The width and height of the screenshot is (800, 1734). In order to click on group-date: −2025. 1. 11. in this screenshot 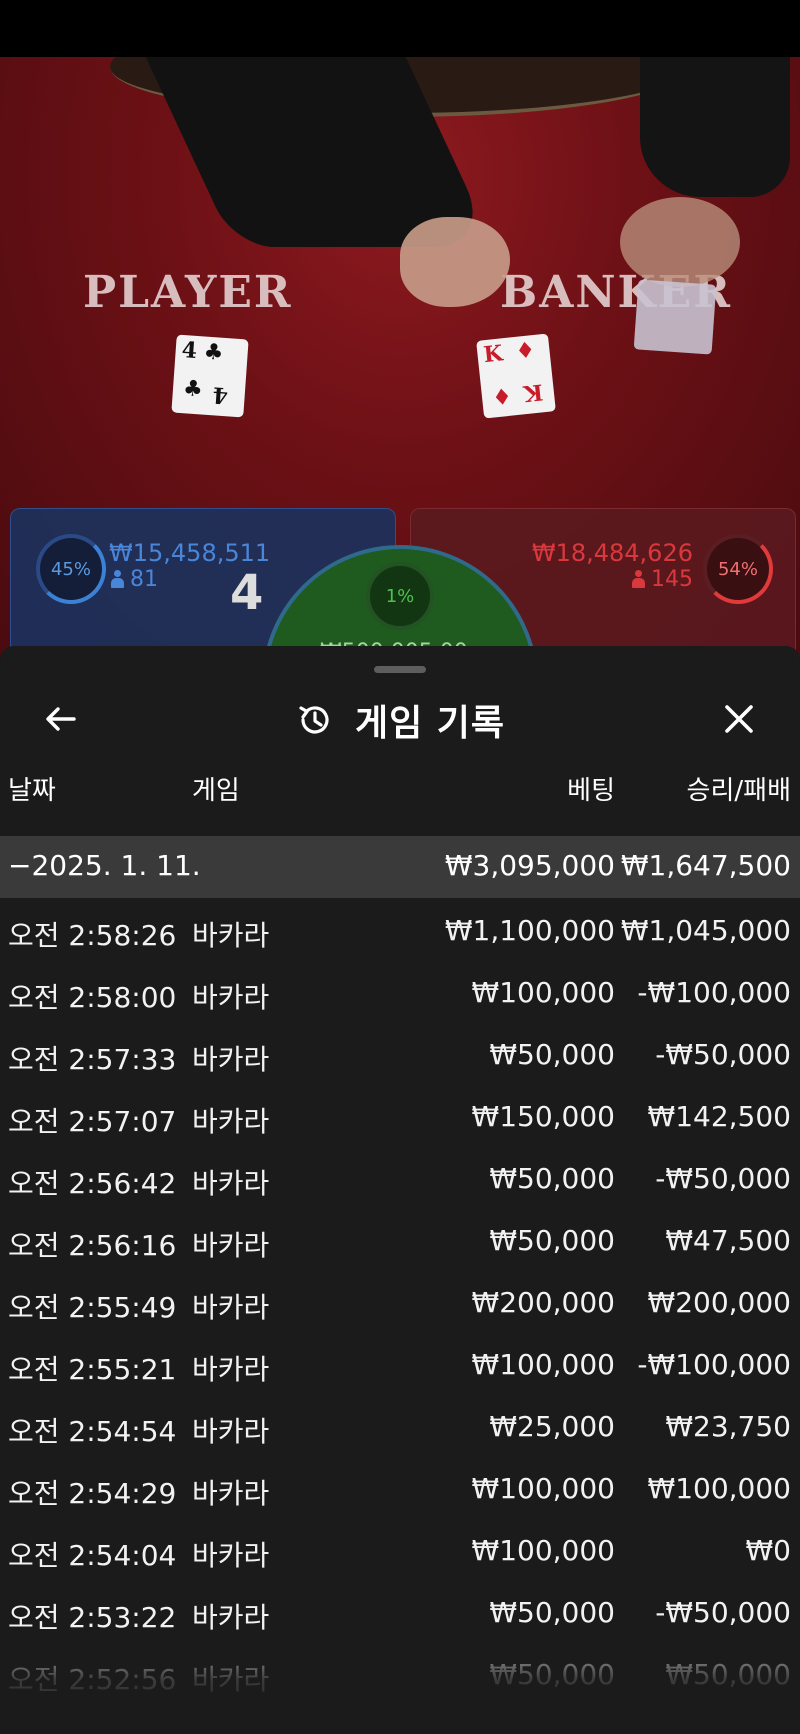, I will do `click(104, 865)`.